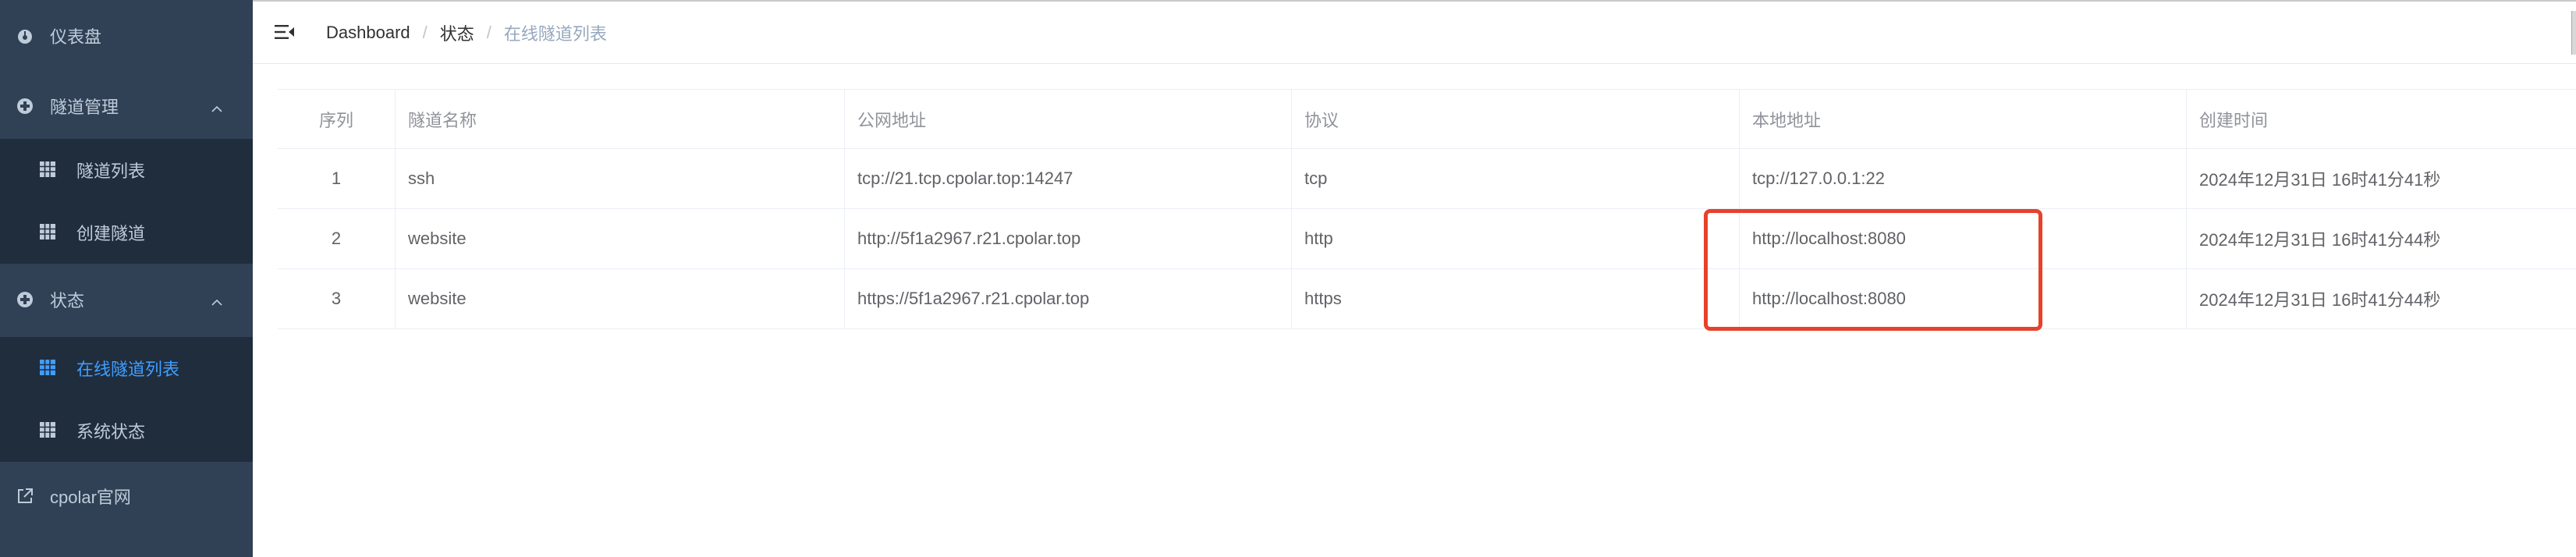 The width and height of the screenshot is (2576, 557). What do you see at coordinates (337, 238) in the screenshot?
I see `cell-index: 2` at bounding box center [337, 238].